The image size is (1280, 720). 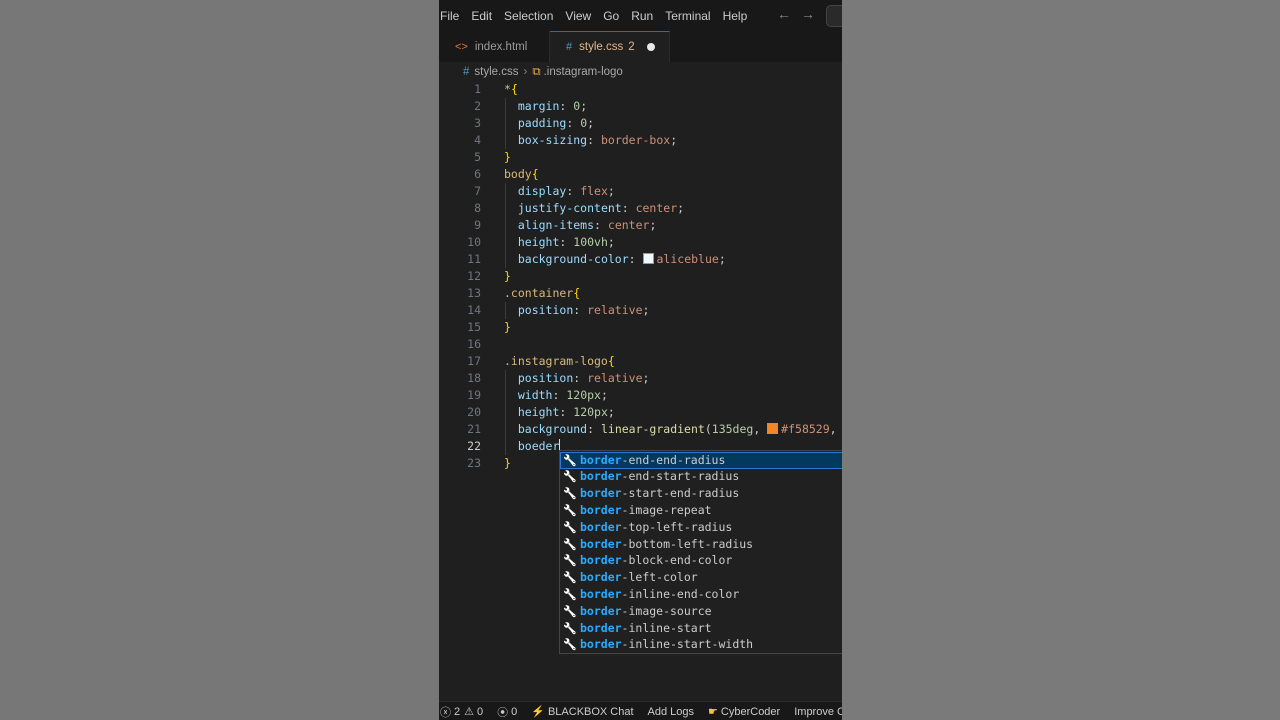 I want to click on code-token: padding, so click(x=542, y=123).